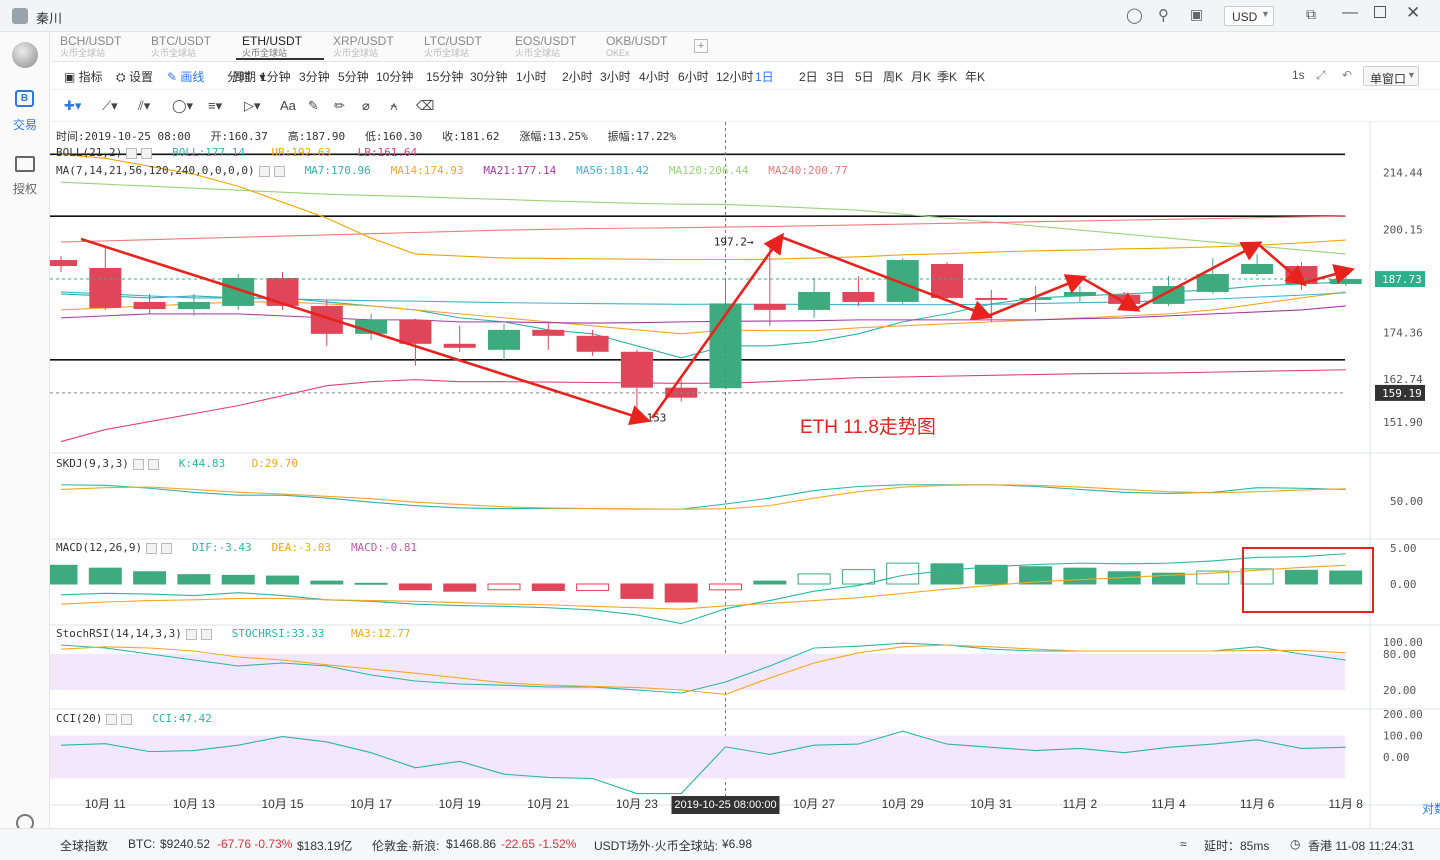  What do you see at coordinates (1431, 808) in the screenshot?
I see `log-scale-toggle: 对数 自动` at bounding box center [1431, 808].